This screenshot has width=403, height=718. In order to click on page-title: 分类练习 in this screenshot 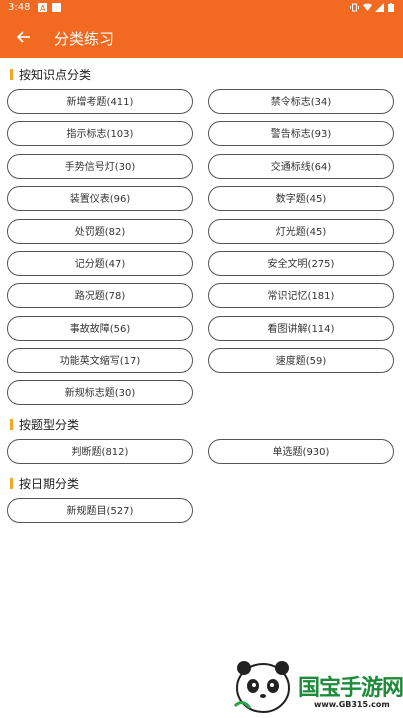, I will do `click(84, 39)`.